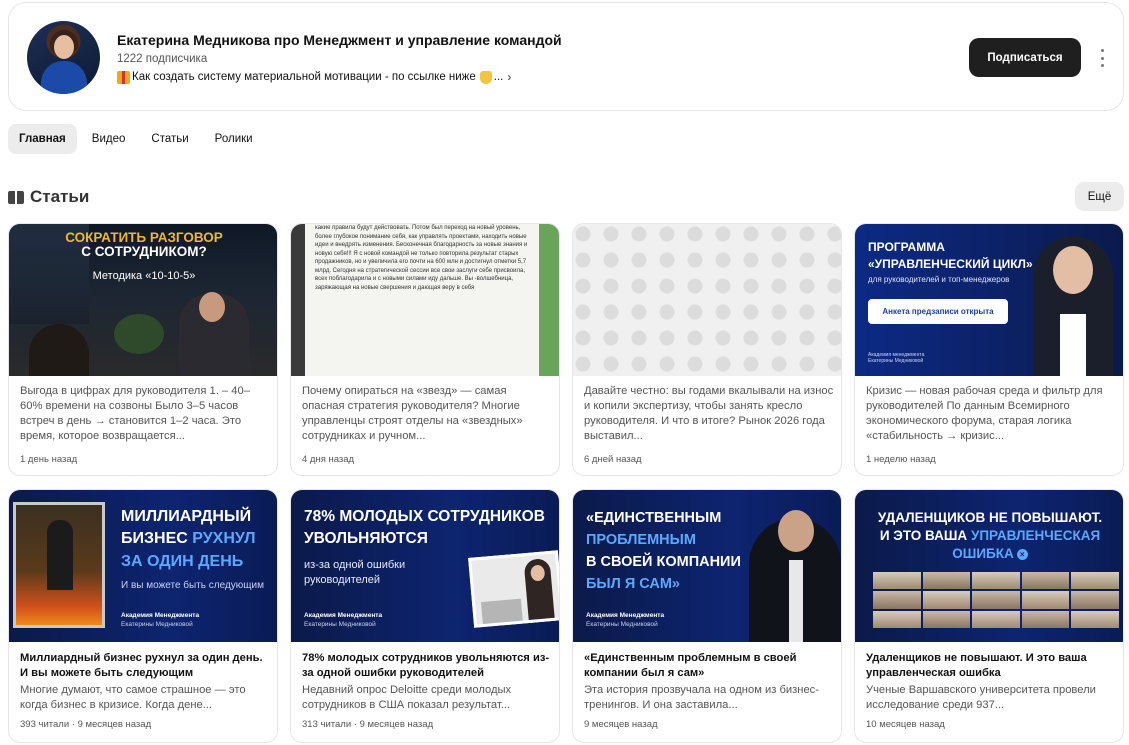 This screenshot has width=1129, height=745. Describe the element at coordinates (182, 561) in the screenshot. I see `thumbnail-headline: ЗА ОДИН ДЕНЬ` at that location.